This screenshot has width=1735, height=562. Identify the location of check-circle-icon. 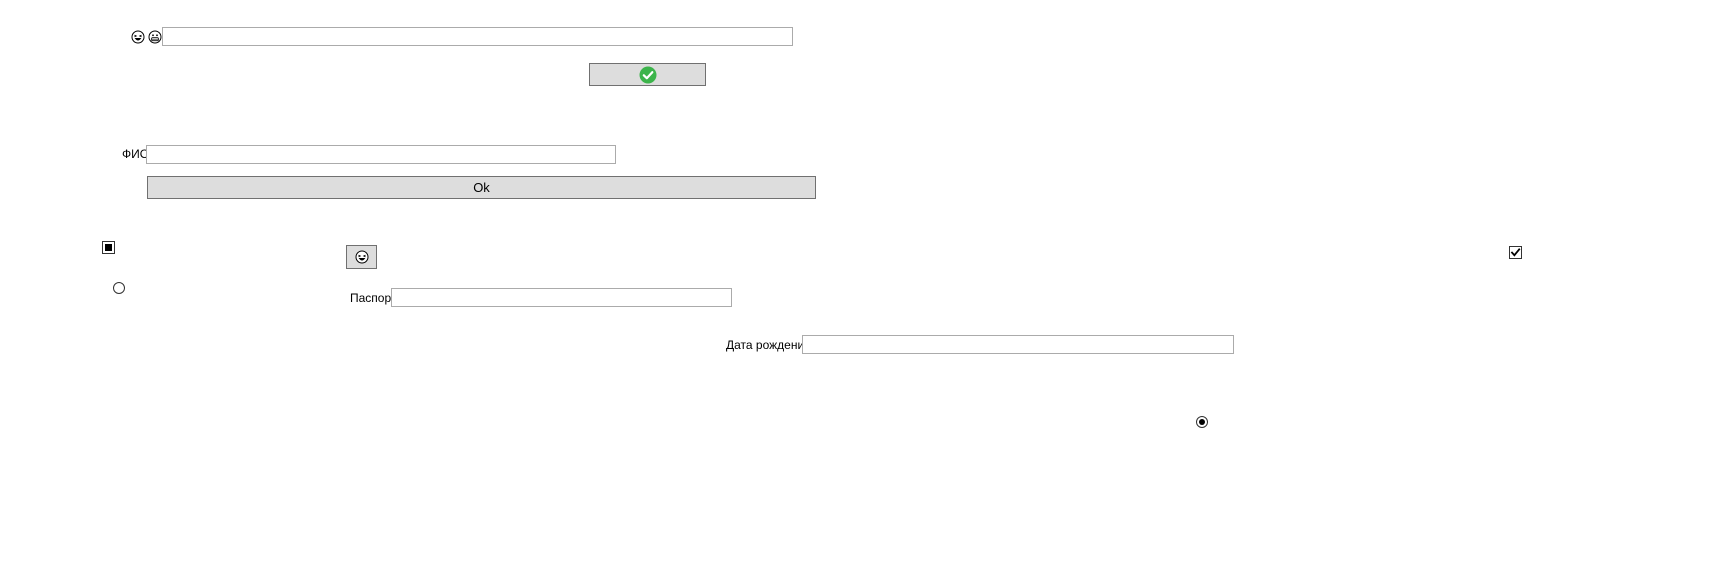
(647, 74).